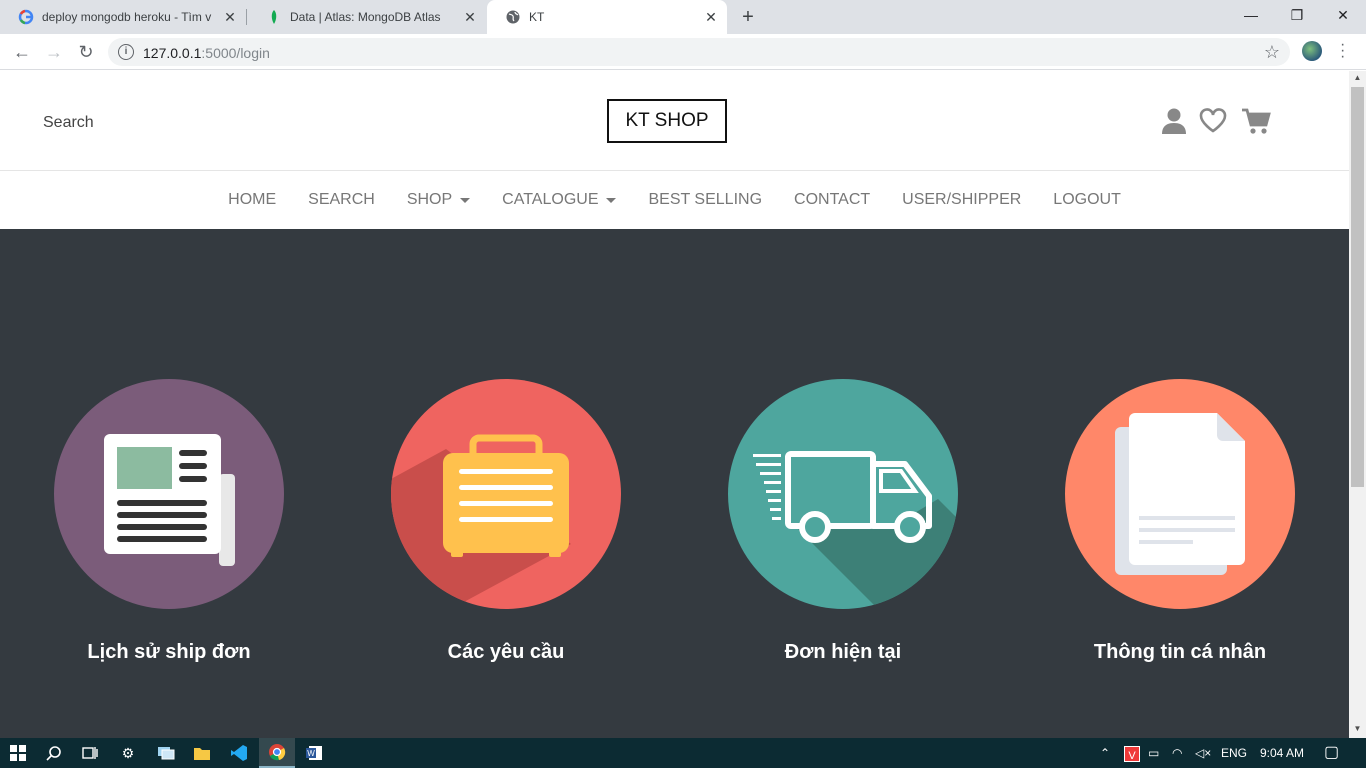  Describe the element at coordinates (1282, 753) in the screenshot. I see `clock: 9:04 AM` at that location.